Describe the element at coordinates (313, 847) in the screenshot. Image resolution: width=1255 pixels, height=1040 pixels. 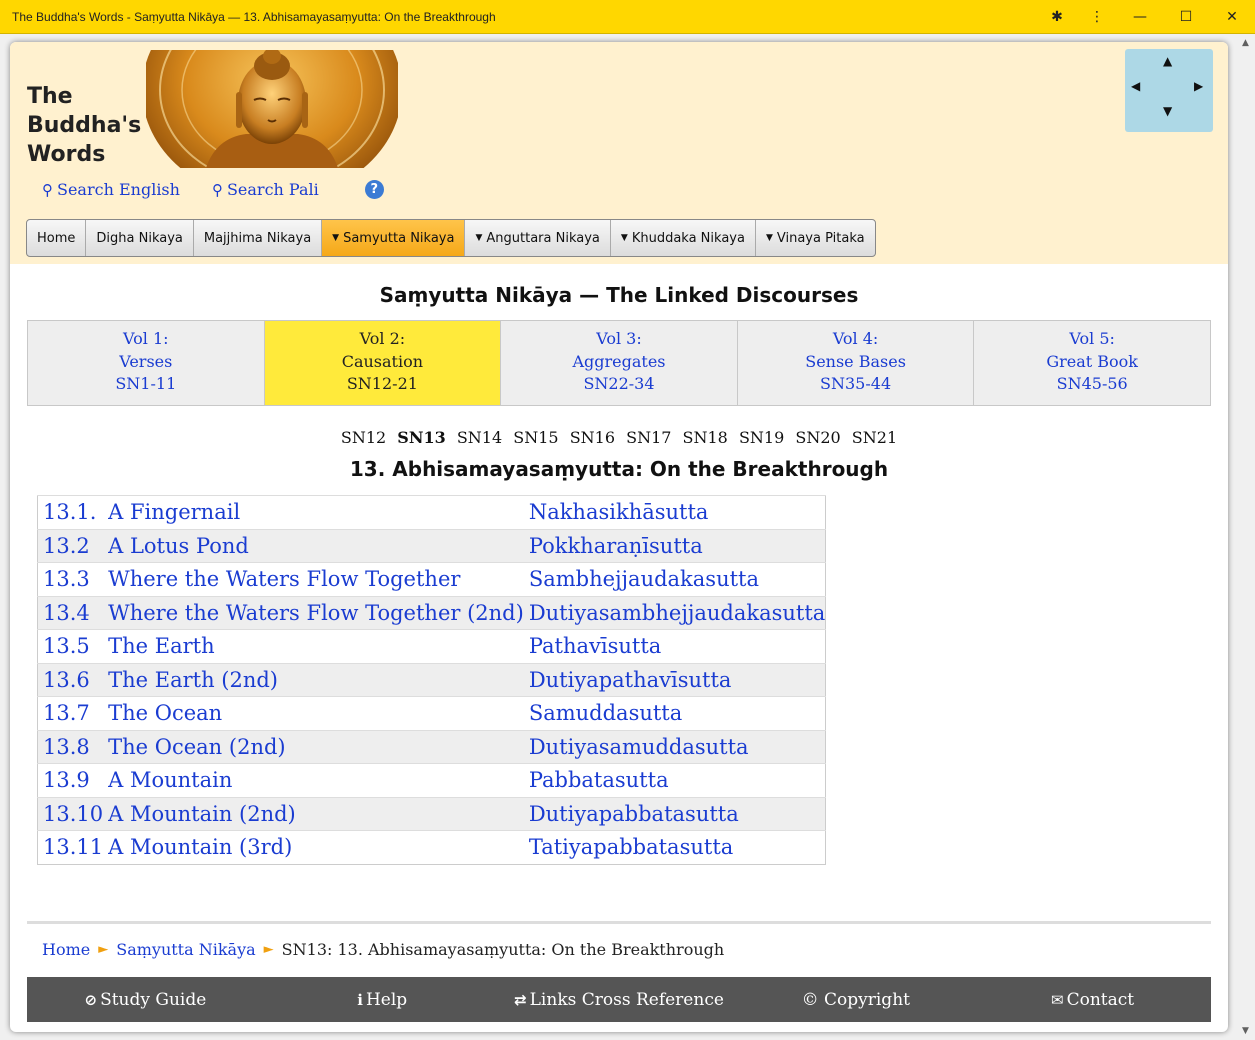
I see `sutta-english-link: A Mountain (3rd)` at that location.